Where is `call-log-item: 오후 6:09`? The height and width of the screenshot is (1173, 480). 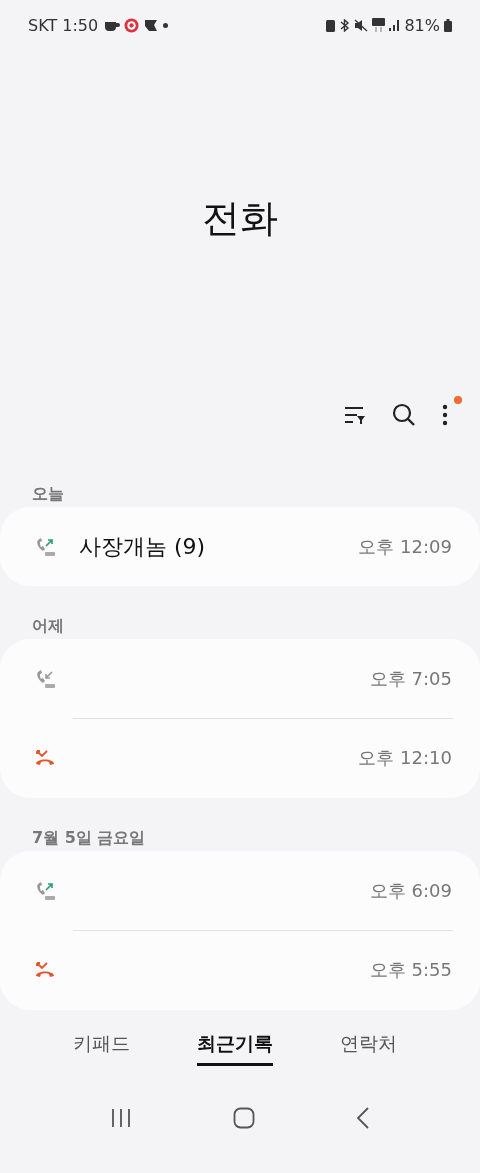 call-log-item: 오후 6:09 is located at coordinates (240, 890).